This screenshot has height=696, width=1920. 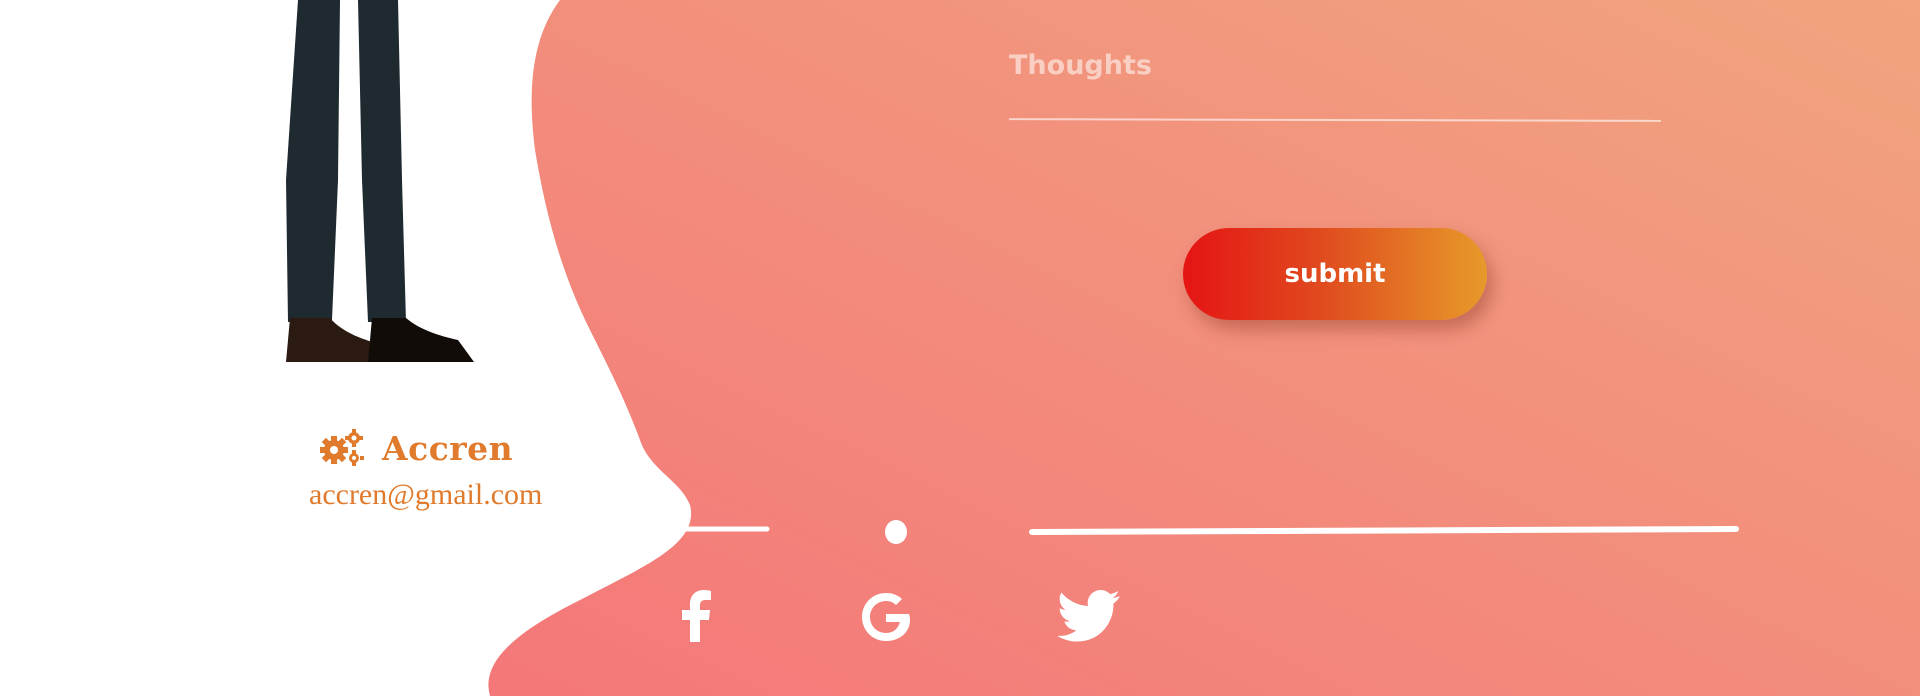 What do you see at coordinates (448, 448) in the screenshot?
I see `brand-name: Accren` at bounding box center [448, 448].